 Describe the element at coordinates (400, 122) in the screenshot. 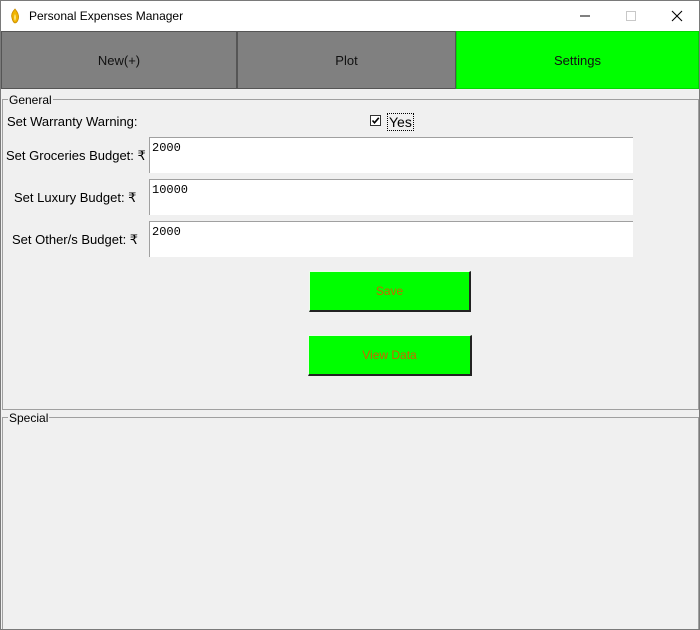

I see `warranty-checkbox-label: Yes` at that location.